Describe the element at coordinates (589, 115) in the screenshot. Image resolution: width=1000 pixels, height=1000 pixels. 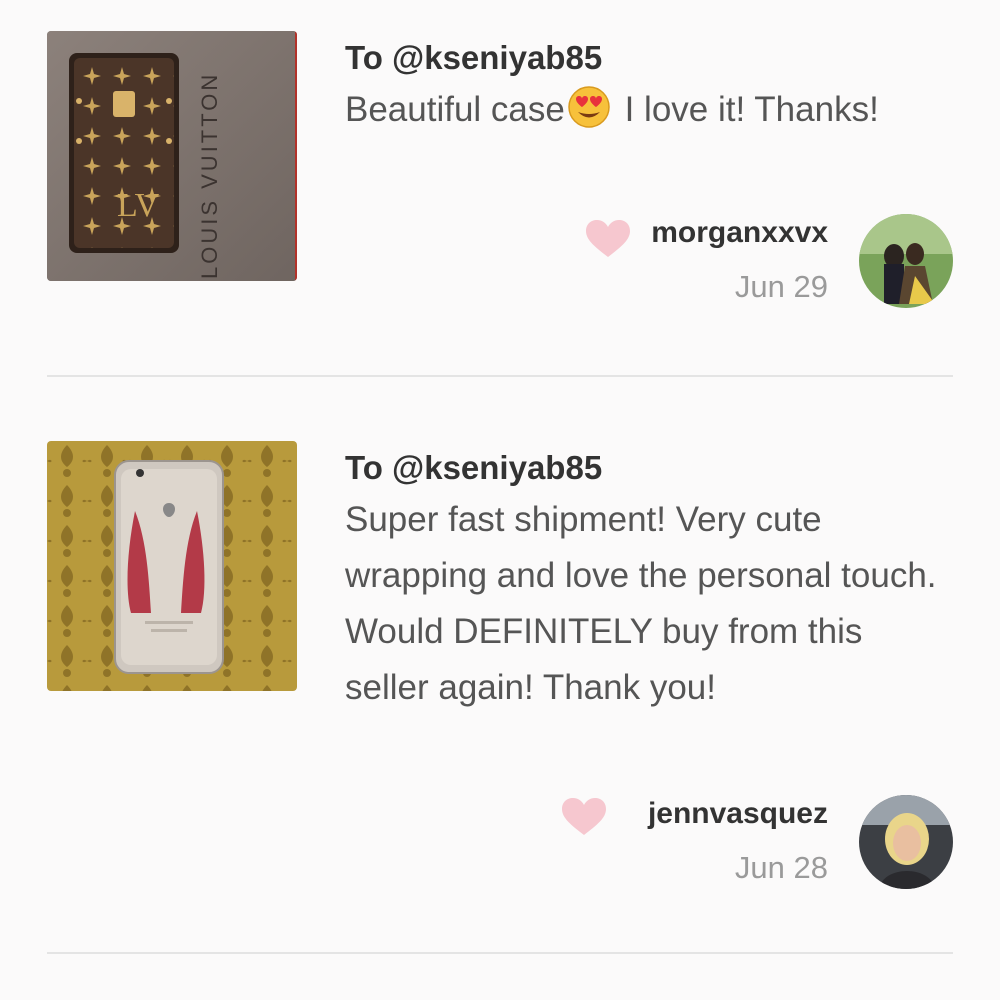
I see `heart-eyes-emoji-icon` at that location.